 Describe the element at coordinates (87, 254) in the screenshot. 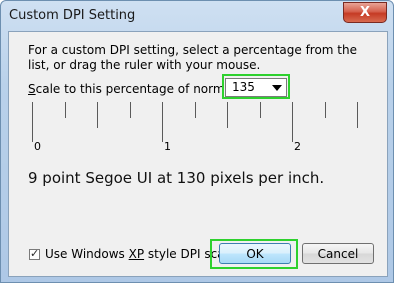

I see `xp-label-prefix: Use Windows` at that location.